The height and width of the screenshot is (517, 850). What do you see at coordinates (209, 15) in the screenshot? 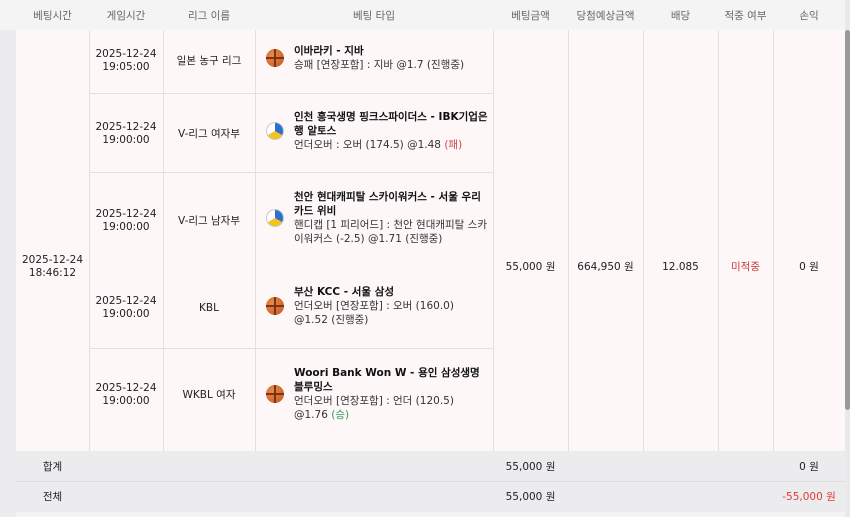
I see `header-league: 리그 이름` at bounding box center [209, 15].